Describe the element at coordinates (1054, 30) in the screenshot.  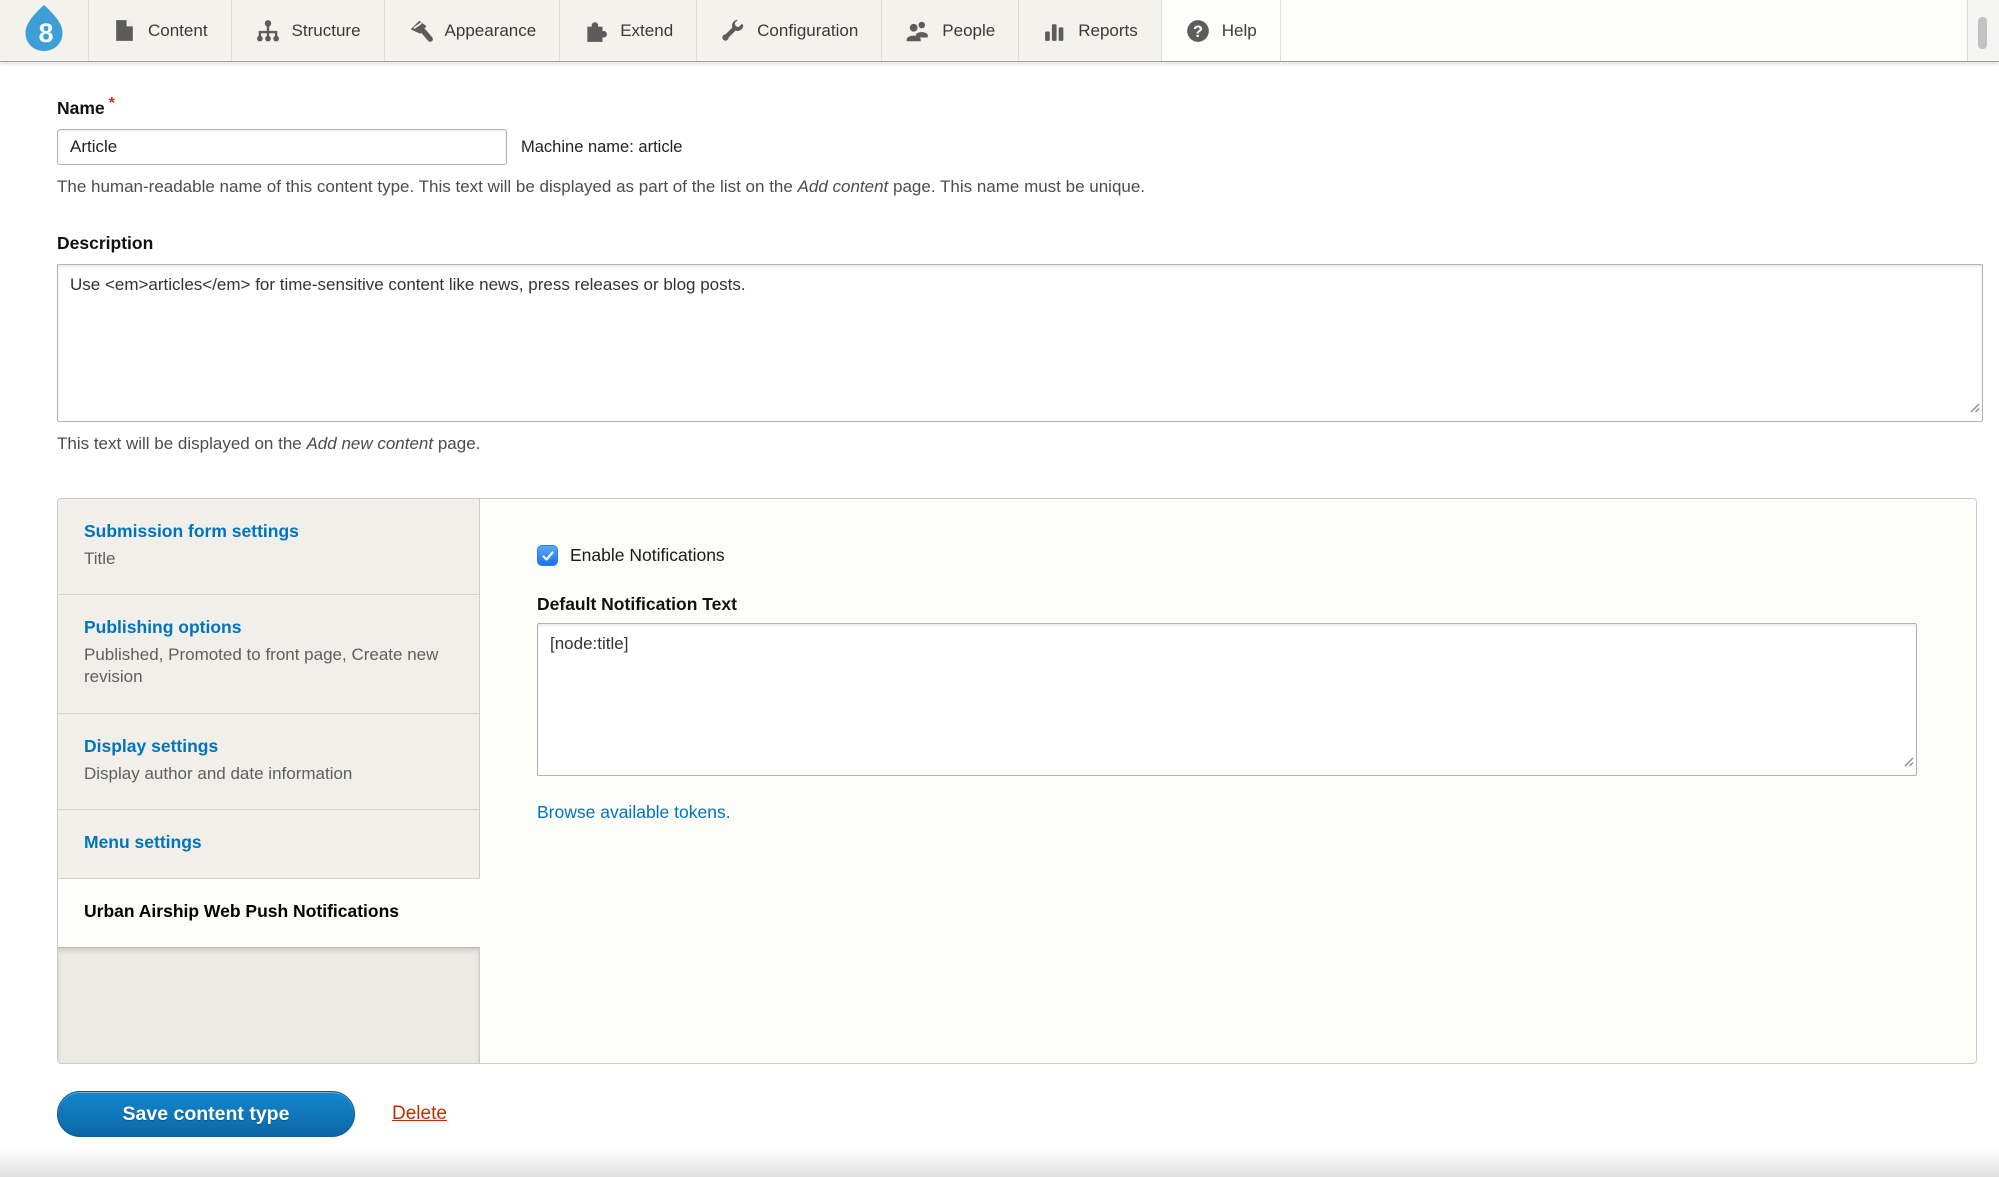
I see `bar-chart-icon` at that location.